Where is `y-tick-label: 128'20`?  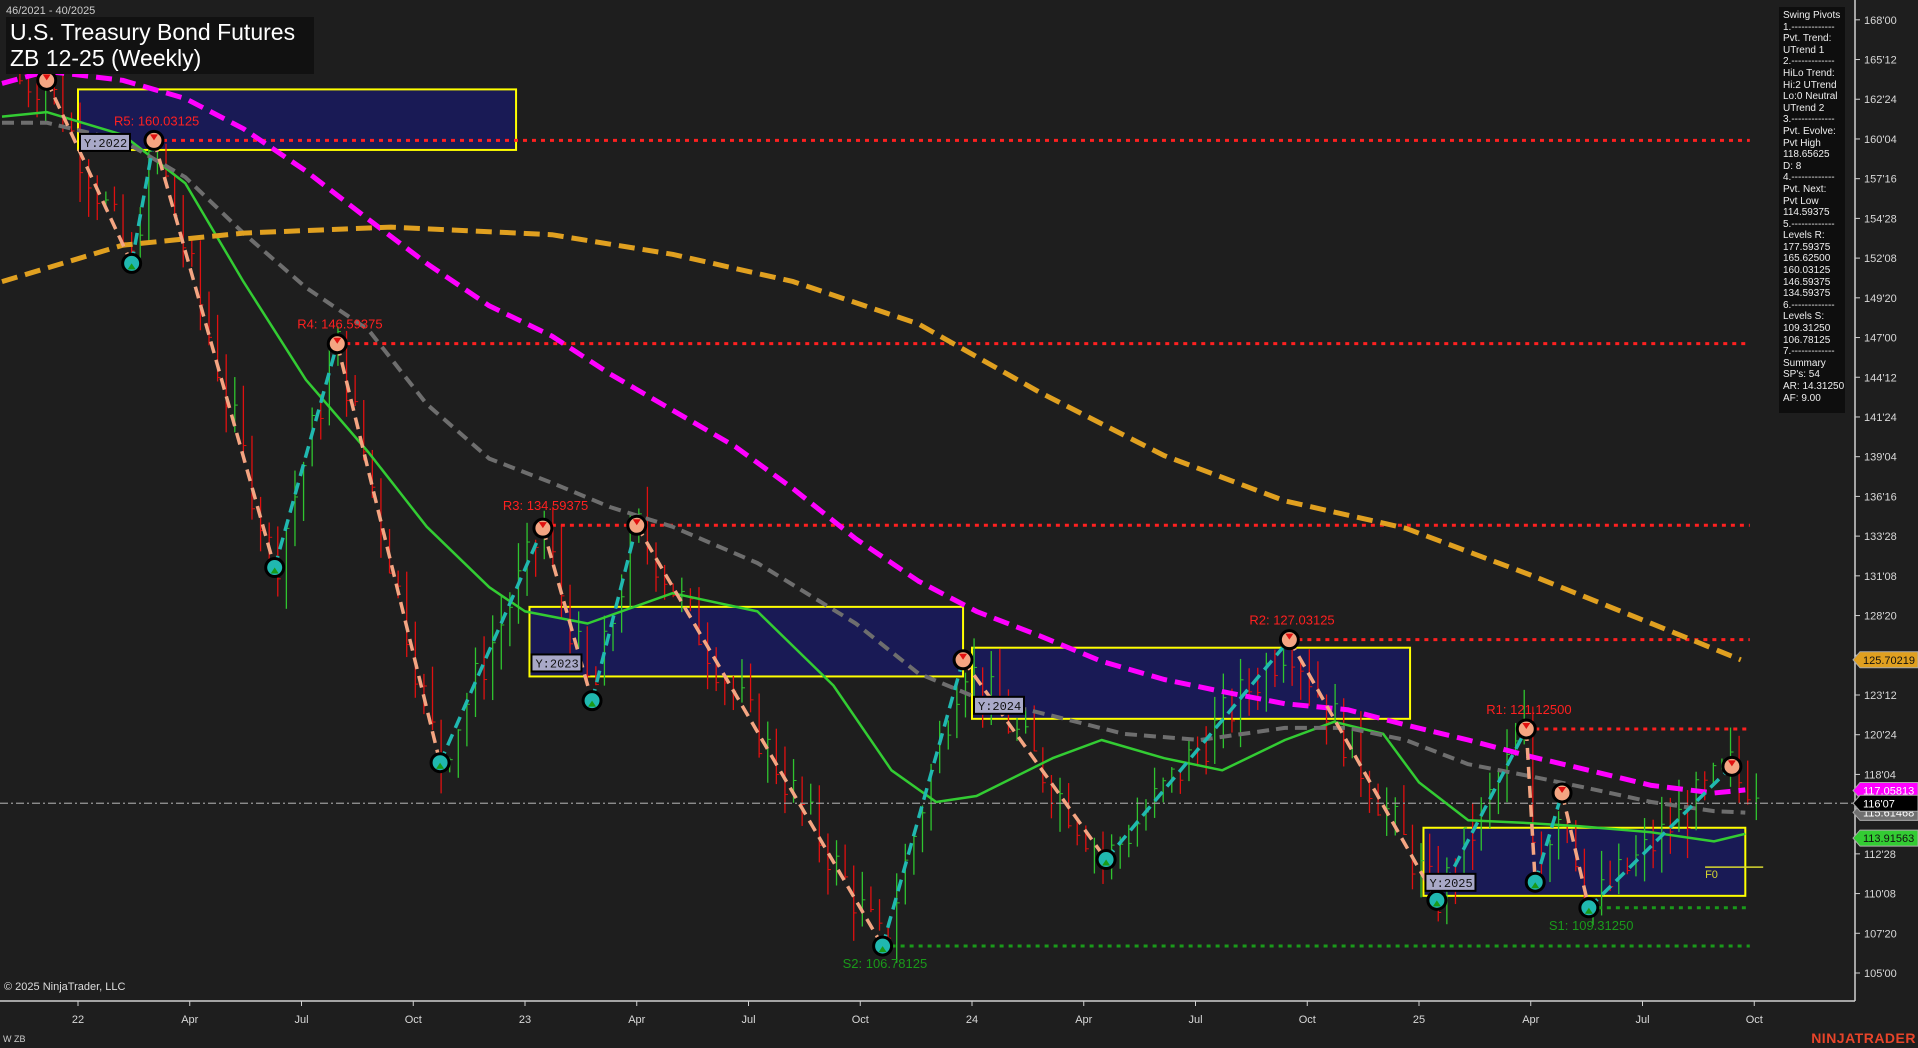 y-tick-label: 128'20 is located at coordinates (1880, 617).